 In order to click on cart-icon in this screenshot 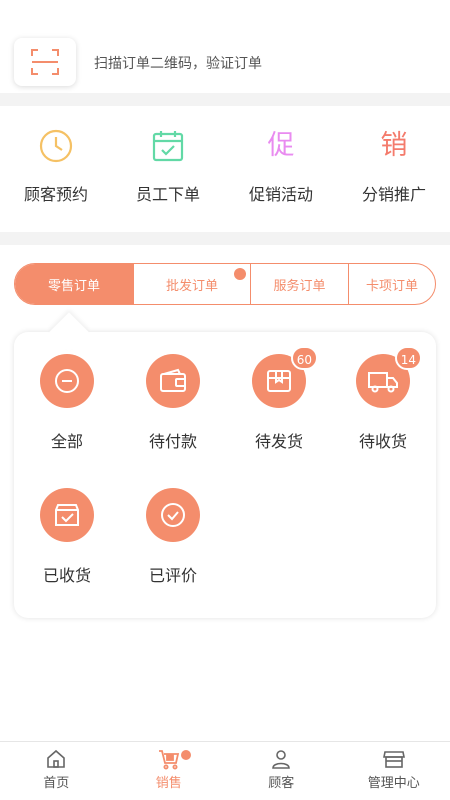, I will do `click(168, 760)`.